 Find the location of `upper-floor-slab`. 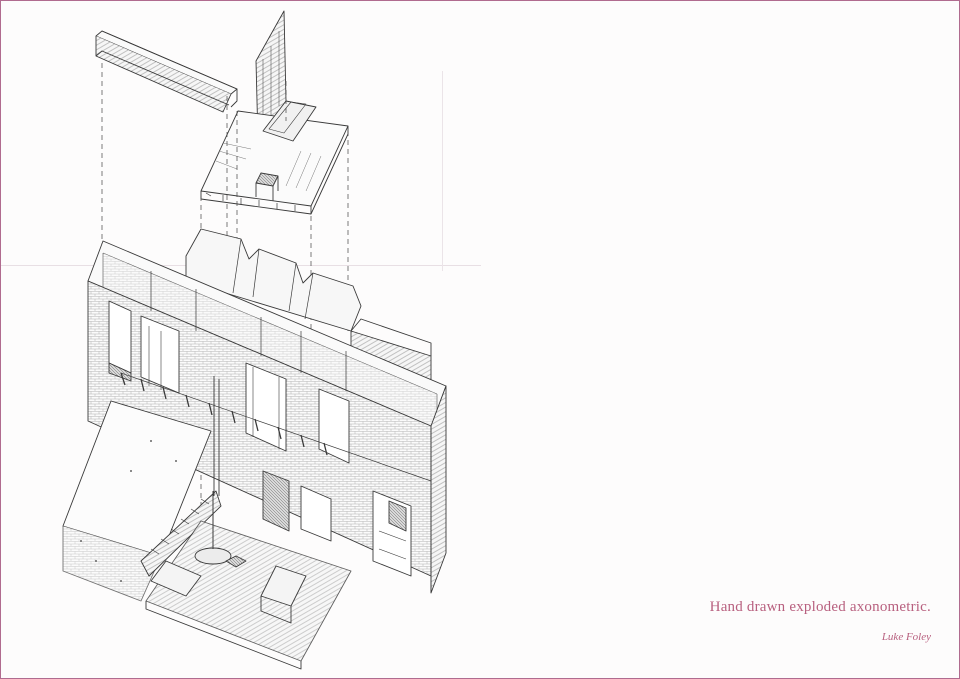

upper-floor-slab is located at coordinates (222, 112).